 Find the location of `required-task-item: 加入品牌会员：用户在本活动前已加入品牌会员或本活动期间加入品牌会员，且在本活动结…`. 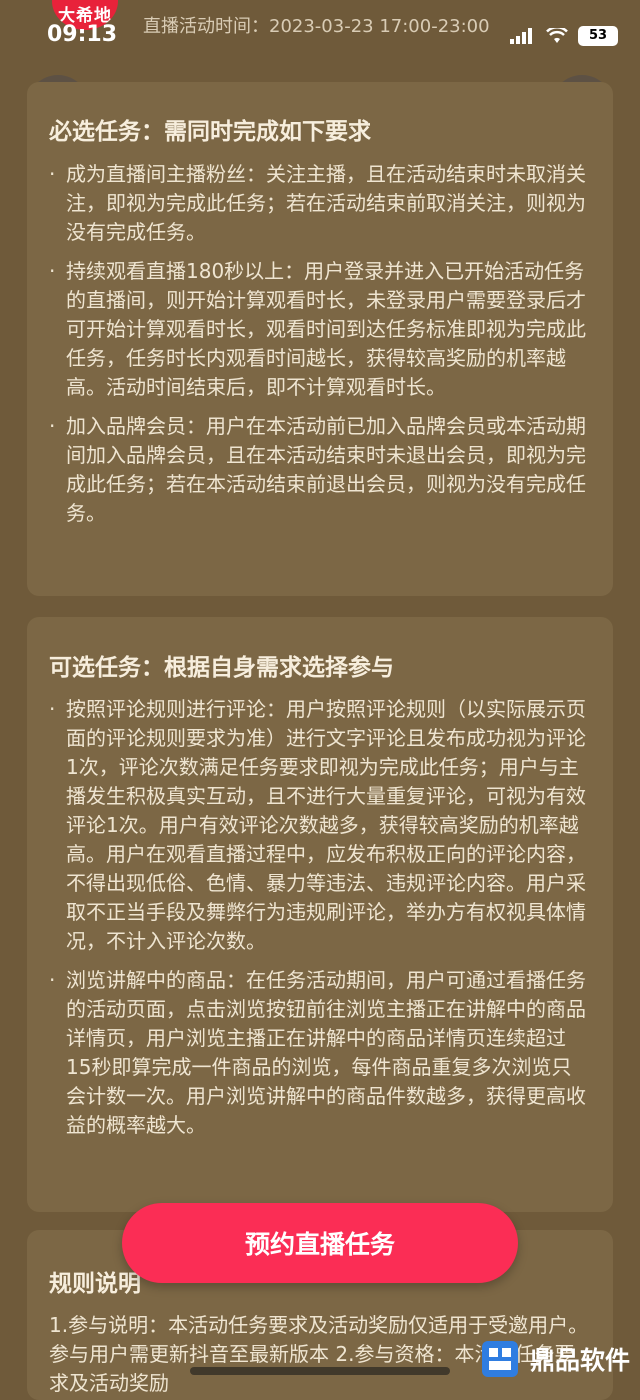

required-task-item: 加入品牌会员：用户在本活动前已加入品牌会员或本活动期间加入品牌会员，且在本活动结… is located at coordinates (320, 470).